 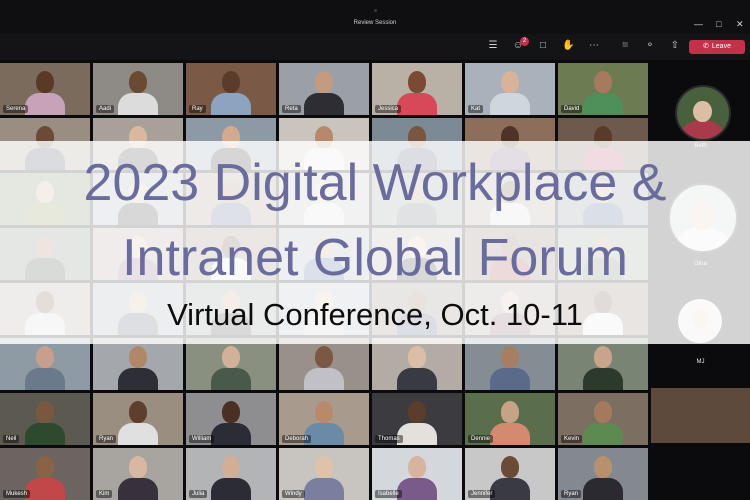 I want to click on raise-hand-icon: ✋, so click(x=568, y=46).